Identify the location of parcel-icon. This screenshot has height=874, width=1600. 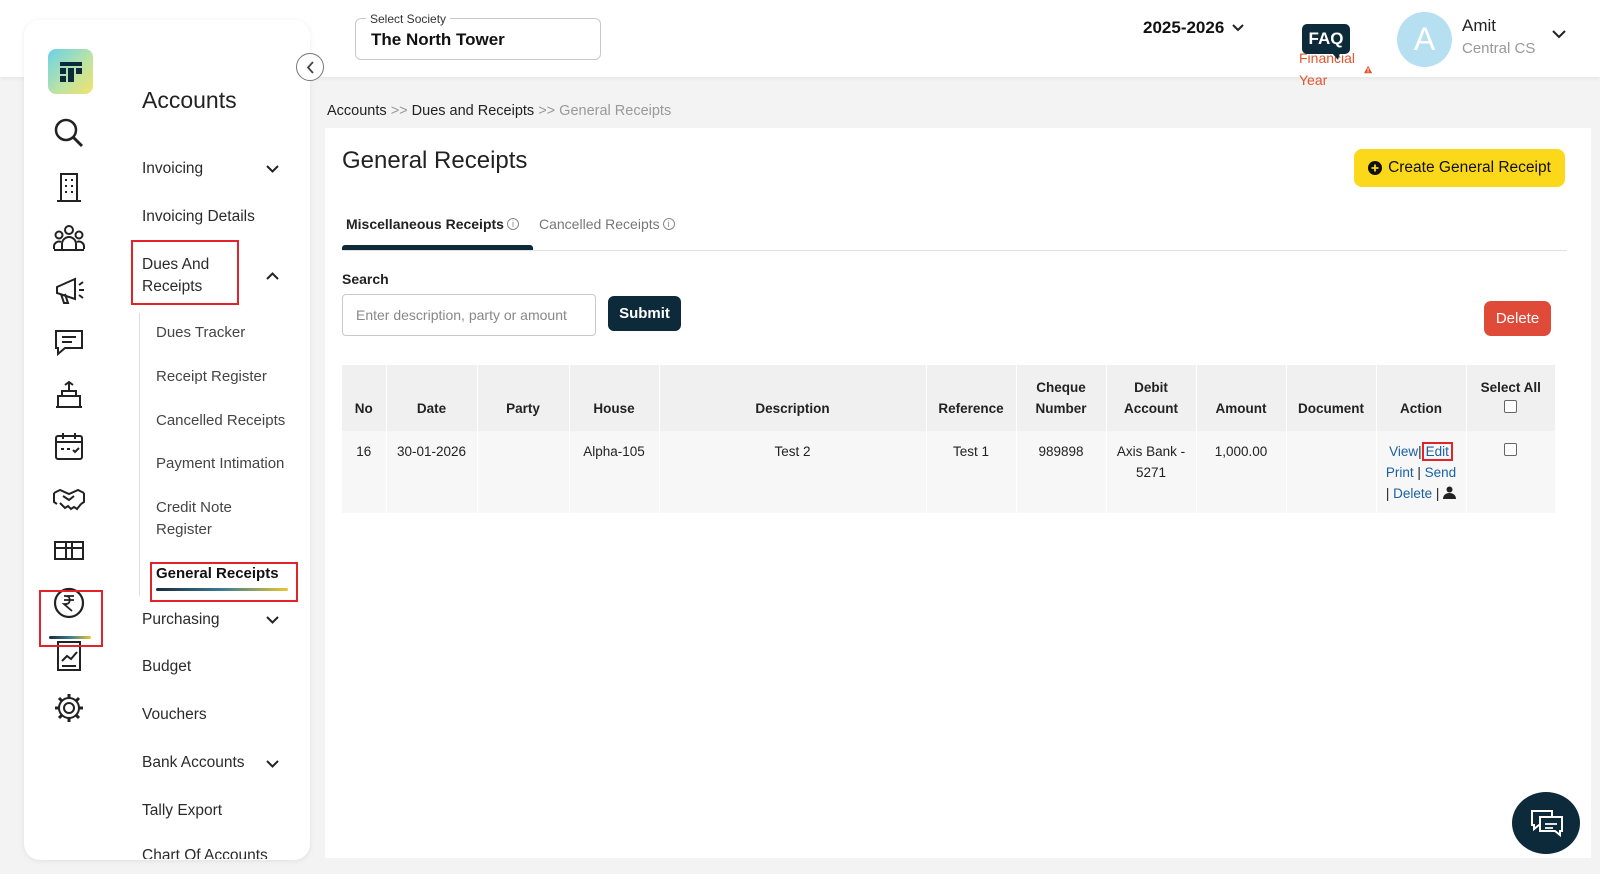
(69, 549).